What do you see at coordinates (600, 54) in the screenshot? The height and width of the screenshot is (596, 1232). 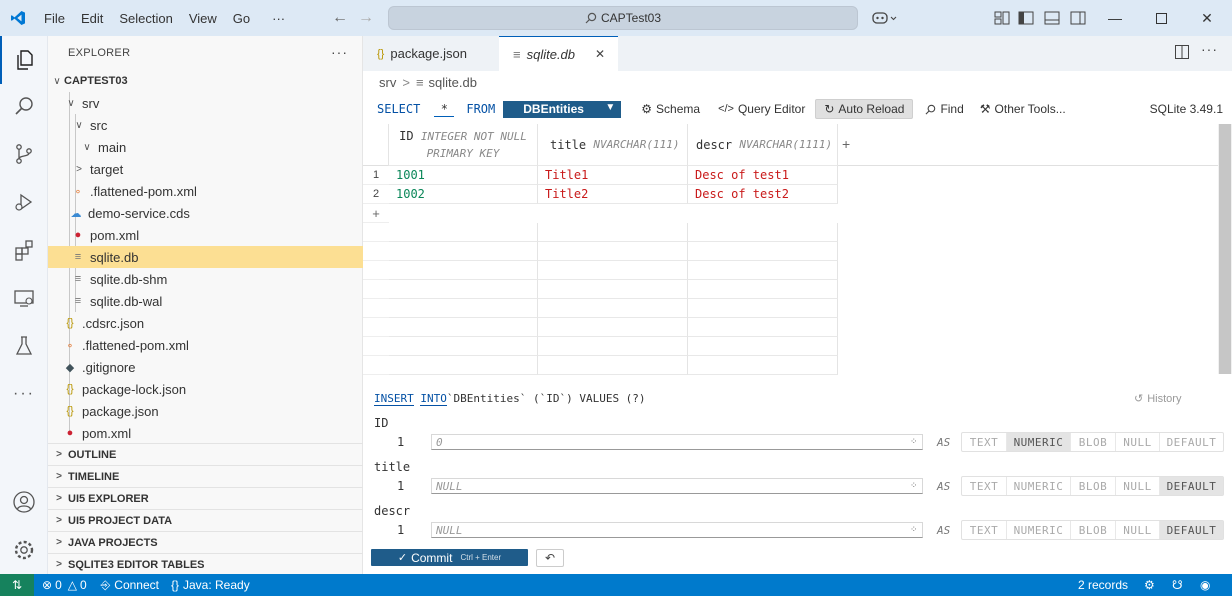 I see `close-tab-icon: ✕` at bounding box center [600, 54].